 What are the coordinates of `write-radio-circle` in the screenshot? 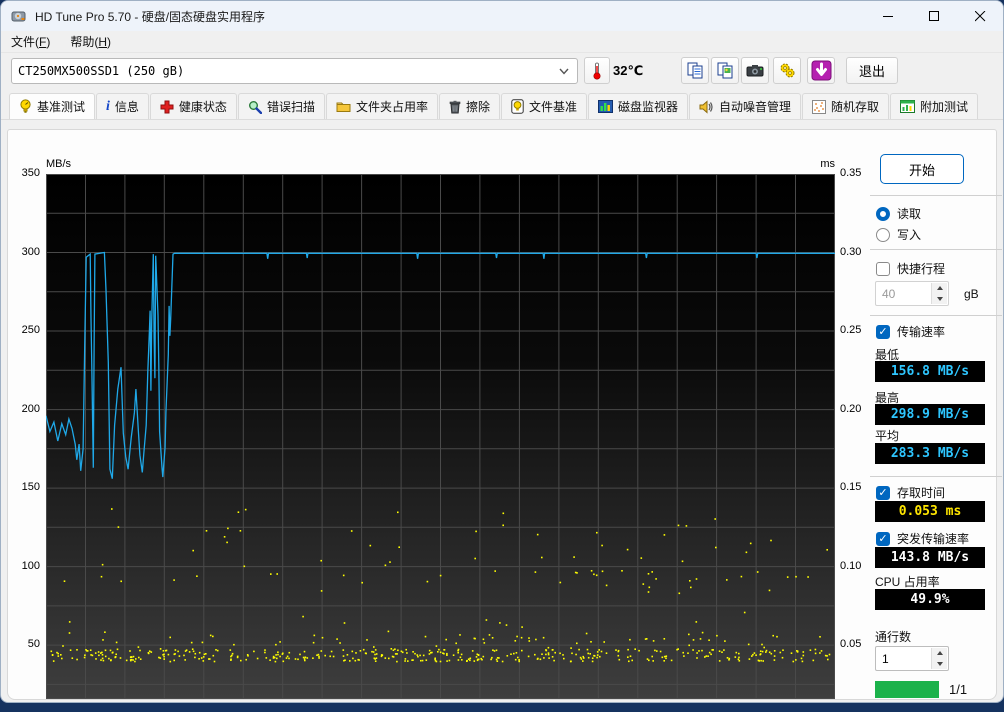 It's located at (883, 234).